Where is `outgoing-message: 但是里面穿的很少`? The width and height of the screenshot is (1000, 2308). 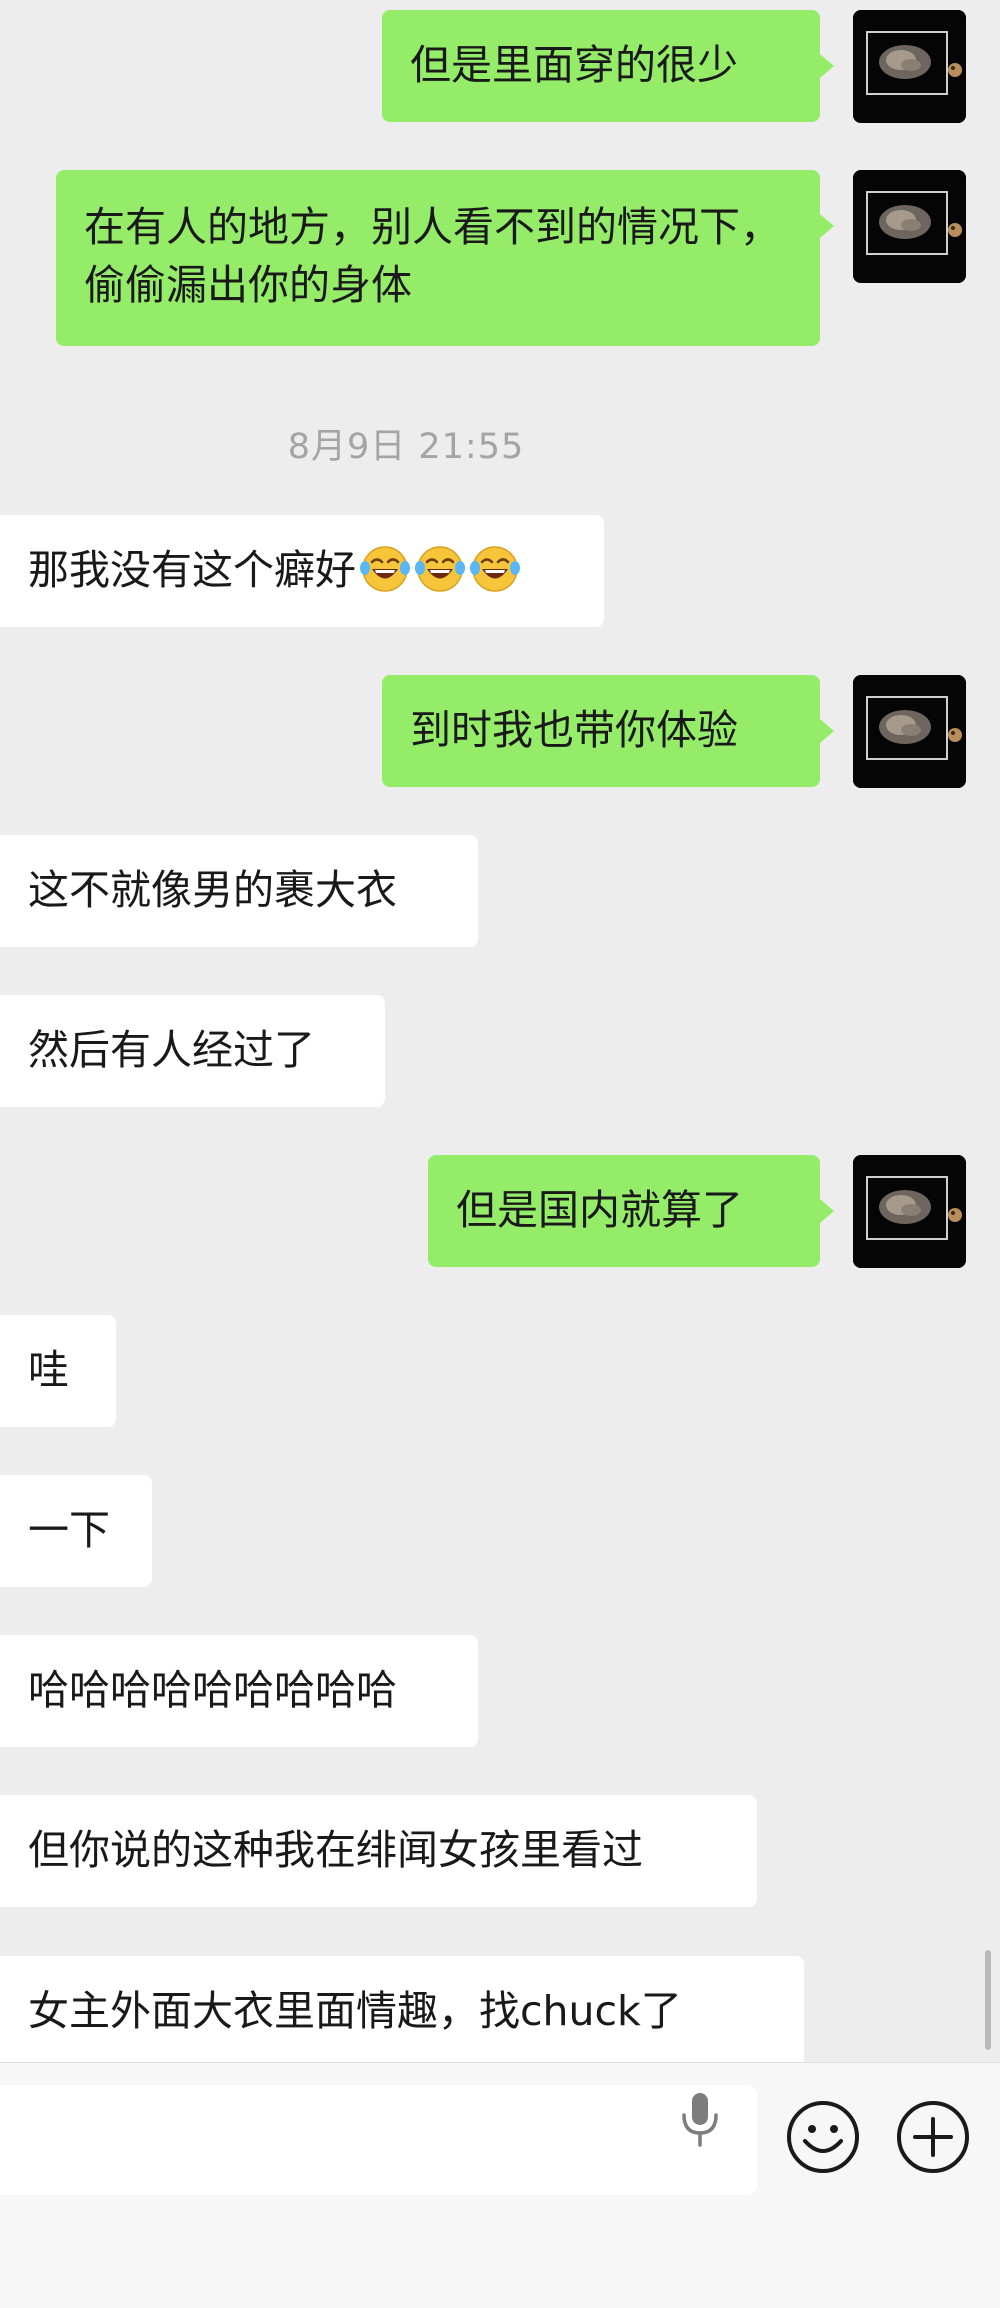
outgoing-message: 但是里面穿的很少 is located at coordinates (608, 66).